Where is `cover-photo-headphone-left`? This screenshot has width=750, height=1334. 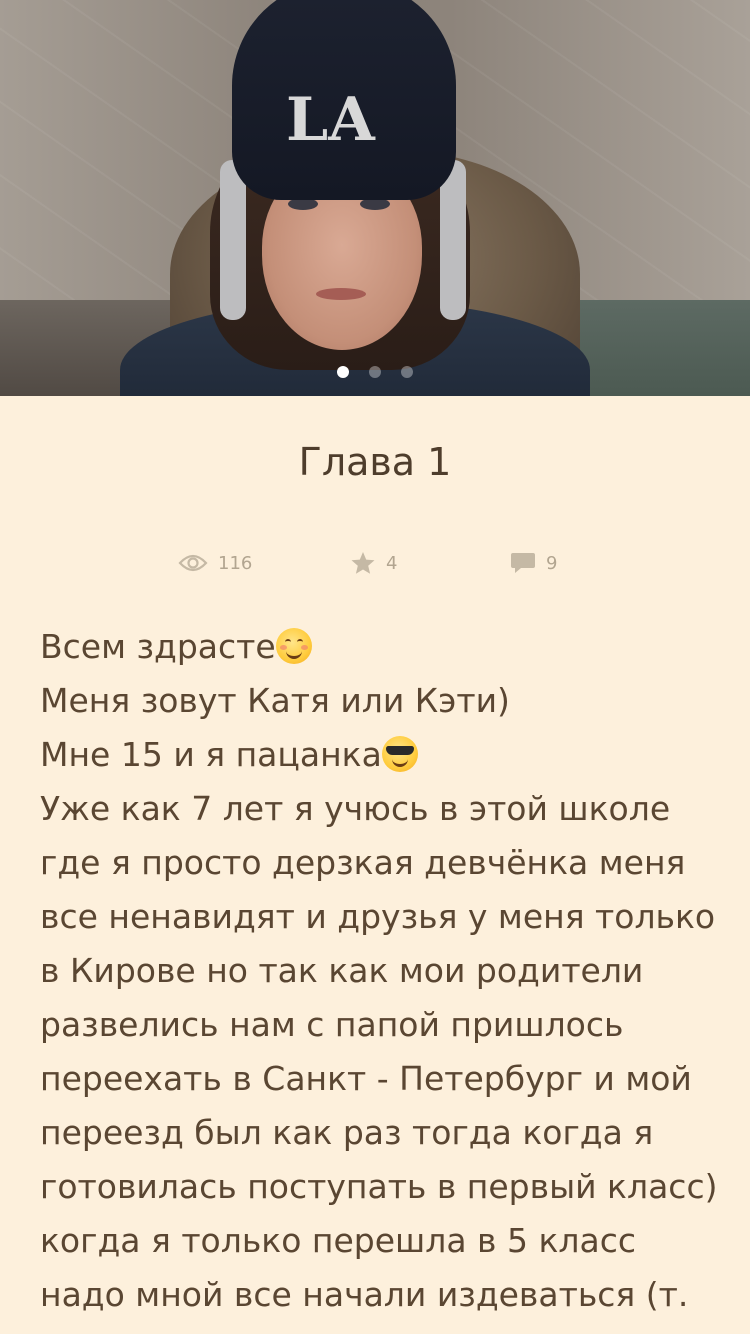 cover-photo-headphone-left is located at coordinates (233, 240).